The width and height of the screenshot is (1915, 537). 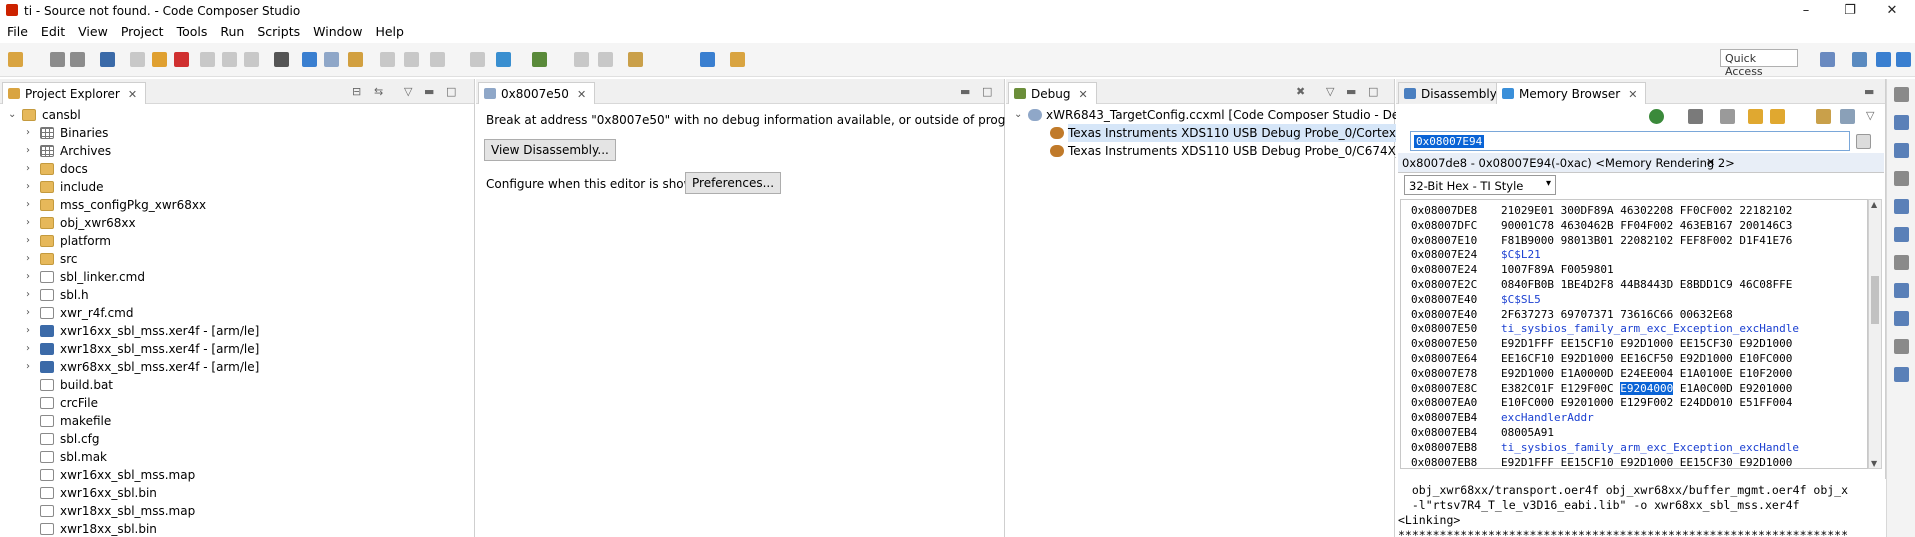 What do you see at coordinates (1874, 204) in the screenshot?
I see `scroll-up-icon: ▲` at bounding box center [1874, 204].